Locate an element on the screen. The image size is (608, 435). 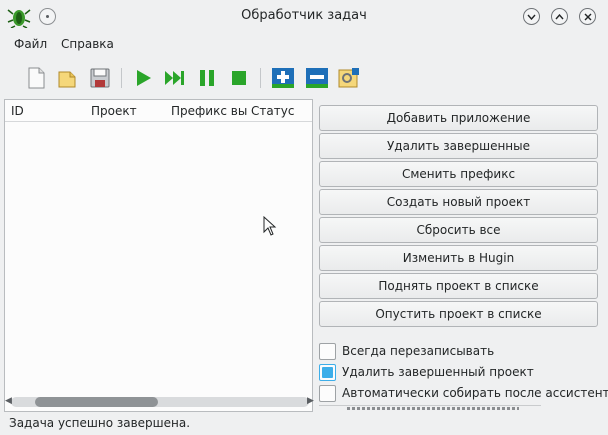
maximize-button is located at coordinates (559, 16).